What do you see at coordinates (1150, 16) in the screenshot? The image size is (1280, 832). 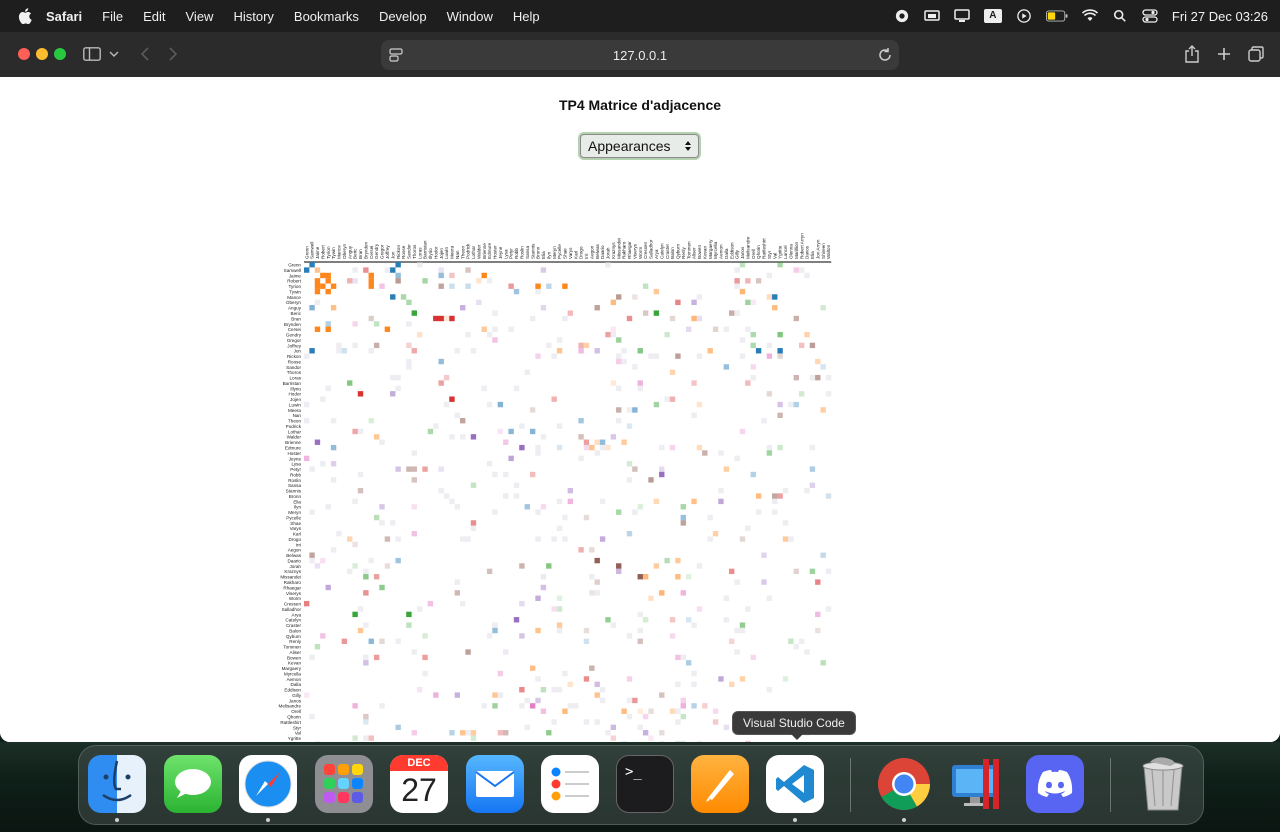 I see `control-center-icon` at bounding box center [1150, 16].